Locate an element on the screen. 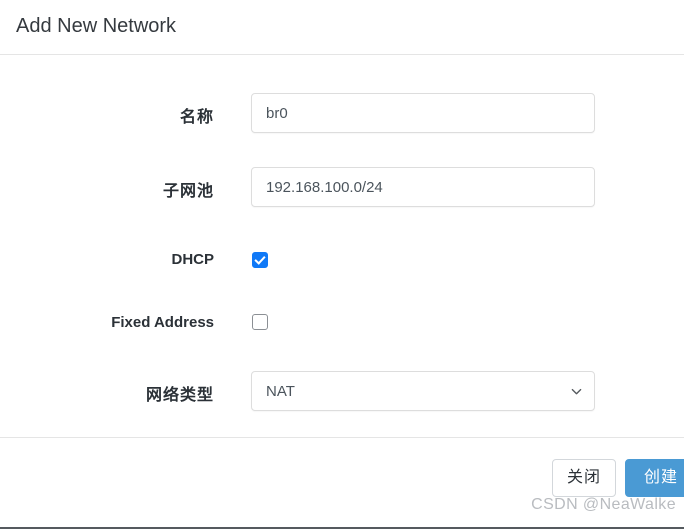  form-row-network-type: 网络类型 NAT is located at coordinates (342, 391).